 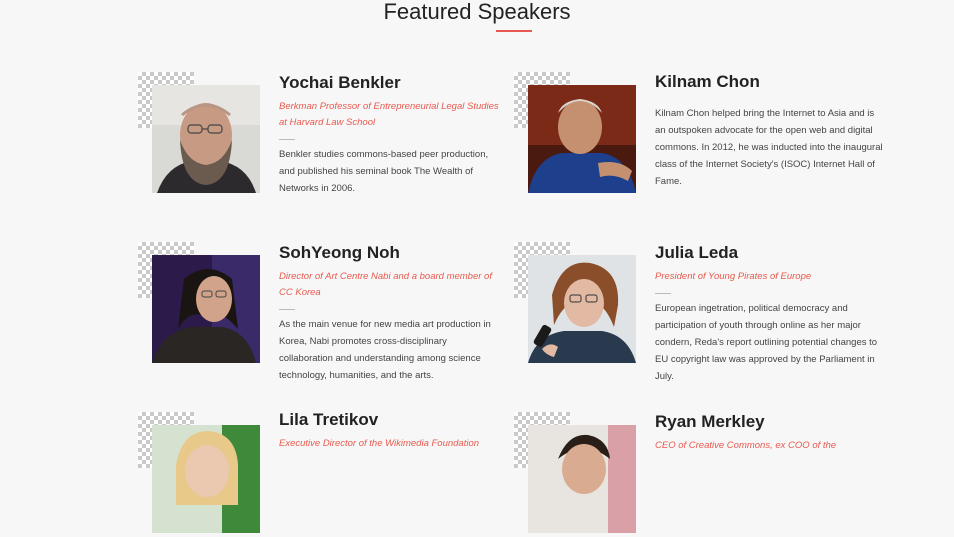 What do you see at coordinates (733, 276) in the screenshot?
I see `speaker-role: President of Young Pirates of Europe` at bounding box center [733, 276].